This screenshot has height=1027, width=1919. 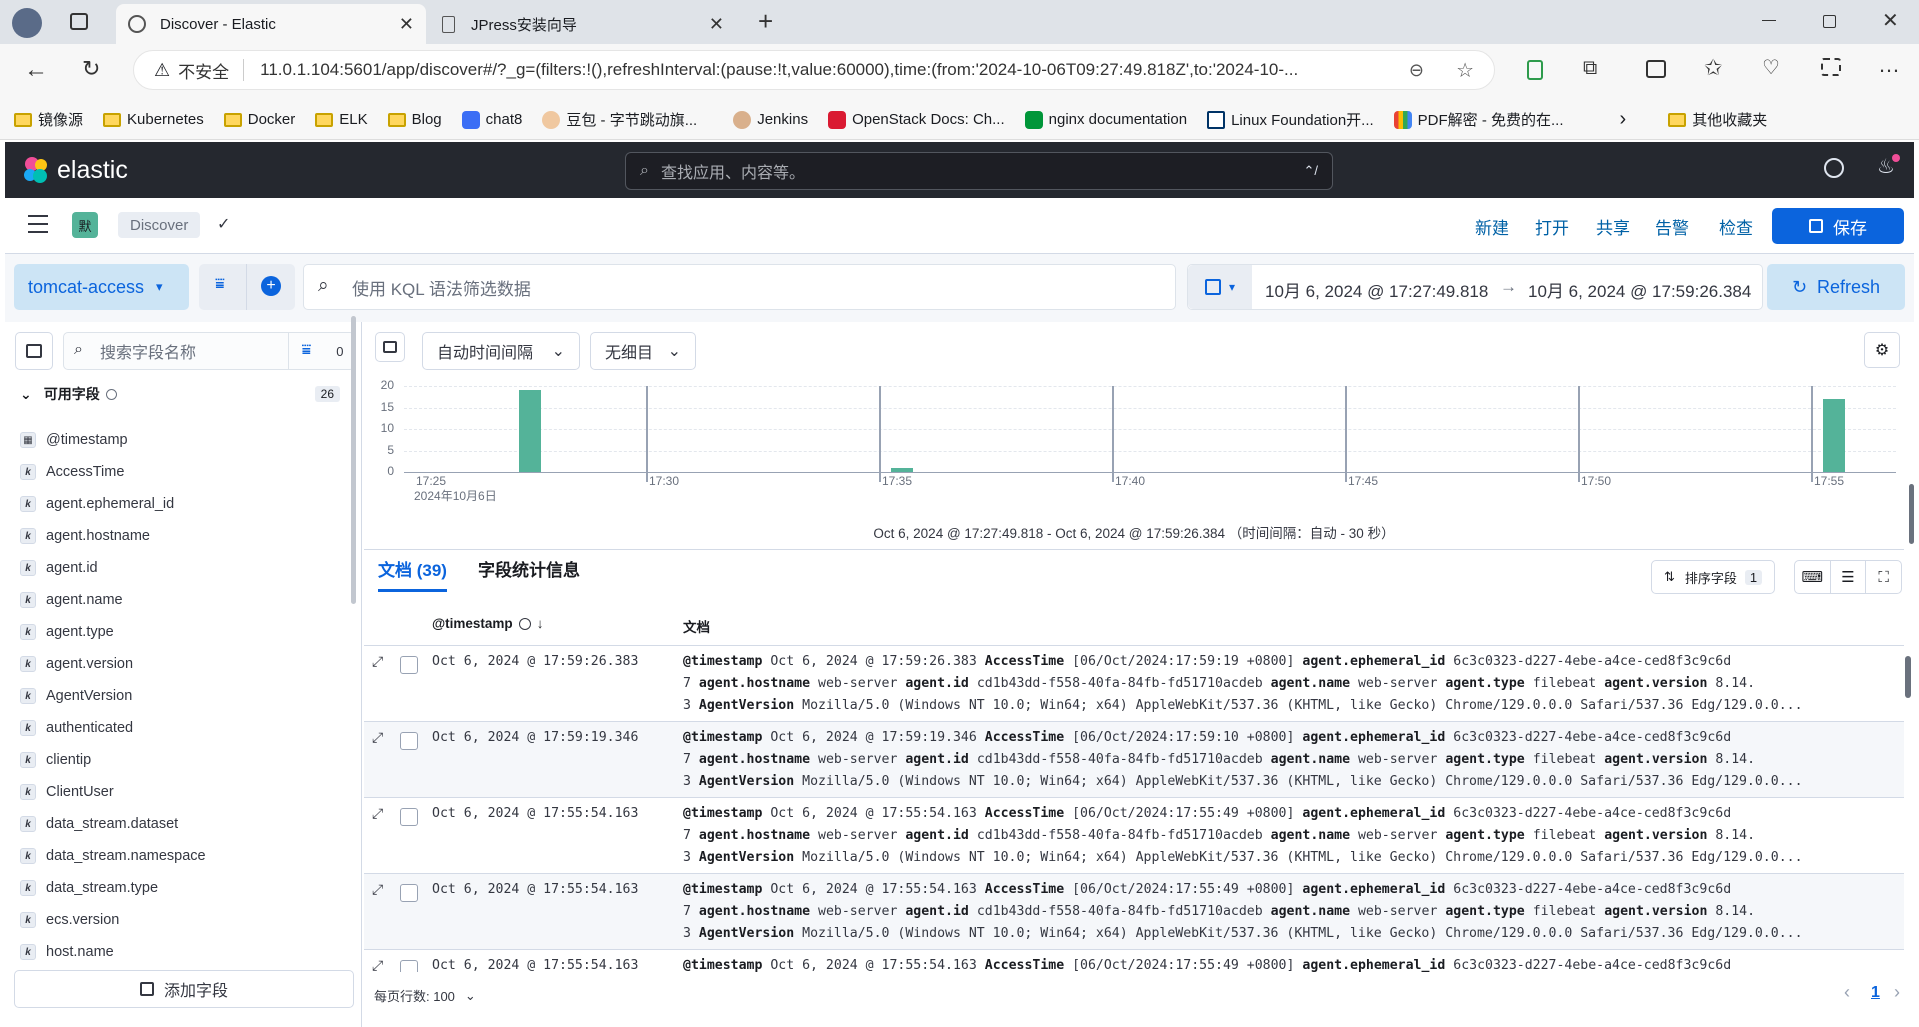 I want to click on bookmark-folder: 镜像源, so click(x=48, y=119).